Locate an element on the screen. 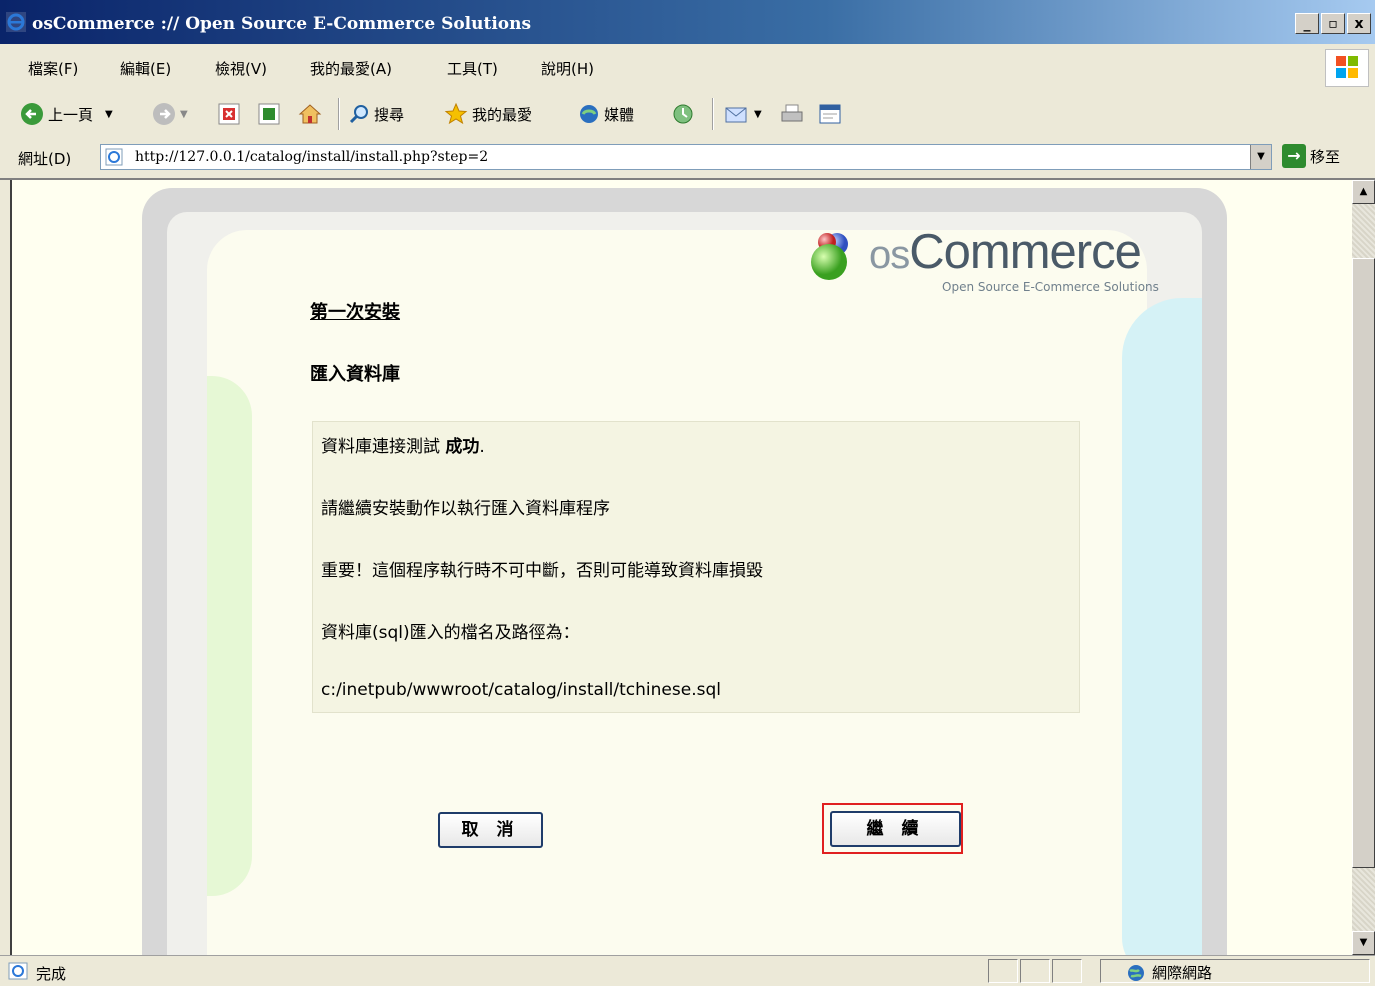 The image size is (1375, 986). vertical-scrollbar: ▲ ▼ is located at coordinates (1363, 567).